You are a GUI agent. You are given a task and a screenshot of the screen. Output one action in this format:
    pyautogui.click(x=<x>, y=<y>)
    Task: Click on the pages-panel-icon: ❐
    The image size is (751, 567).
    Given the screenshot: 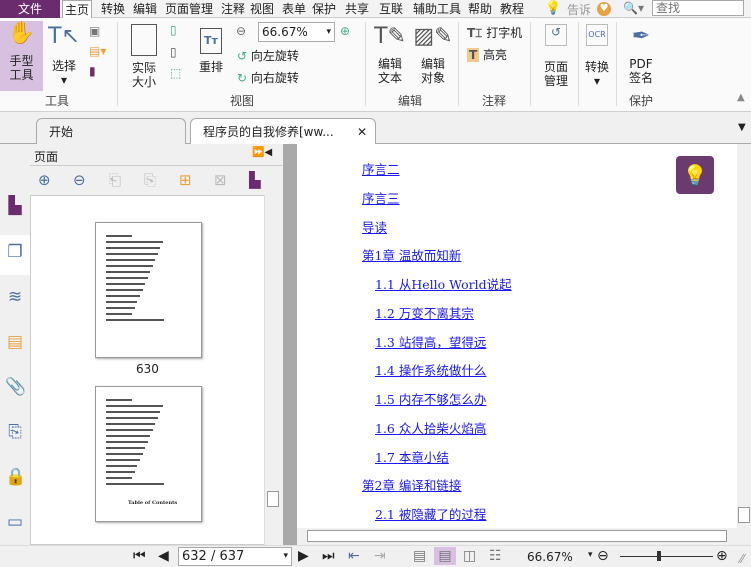 What is the action you would take?
    pyautogui.click(x=15, y=253)
    